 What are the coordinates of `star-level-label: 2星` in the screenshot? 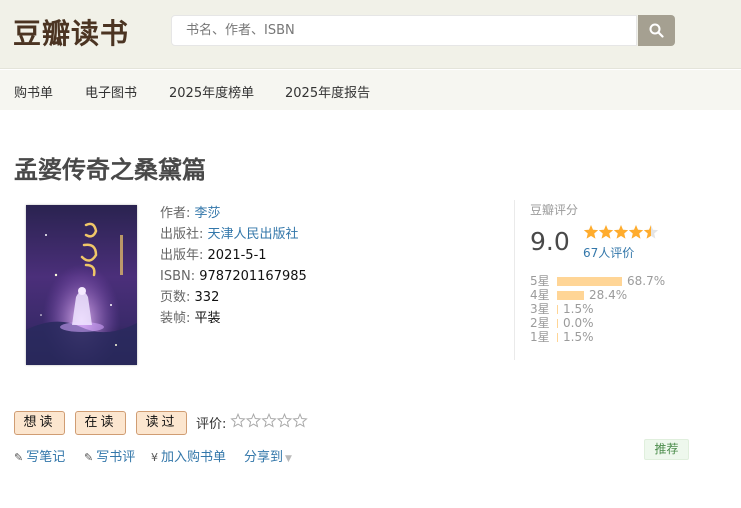 It's located at (540, 323).